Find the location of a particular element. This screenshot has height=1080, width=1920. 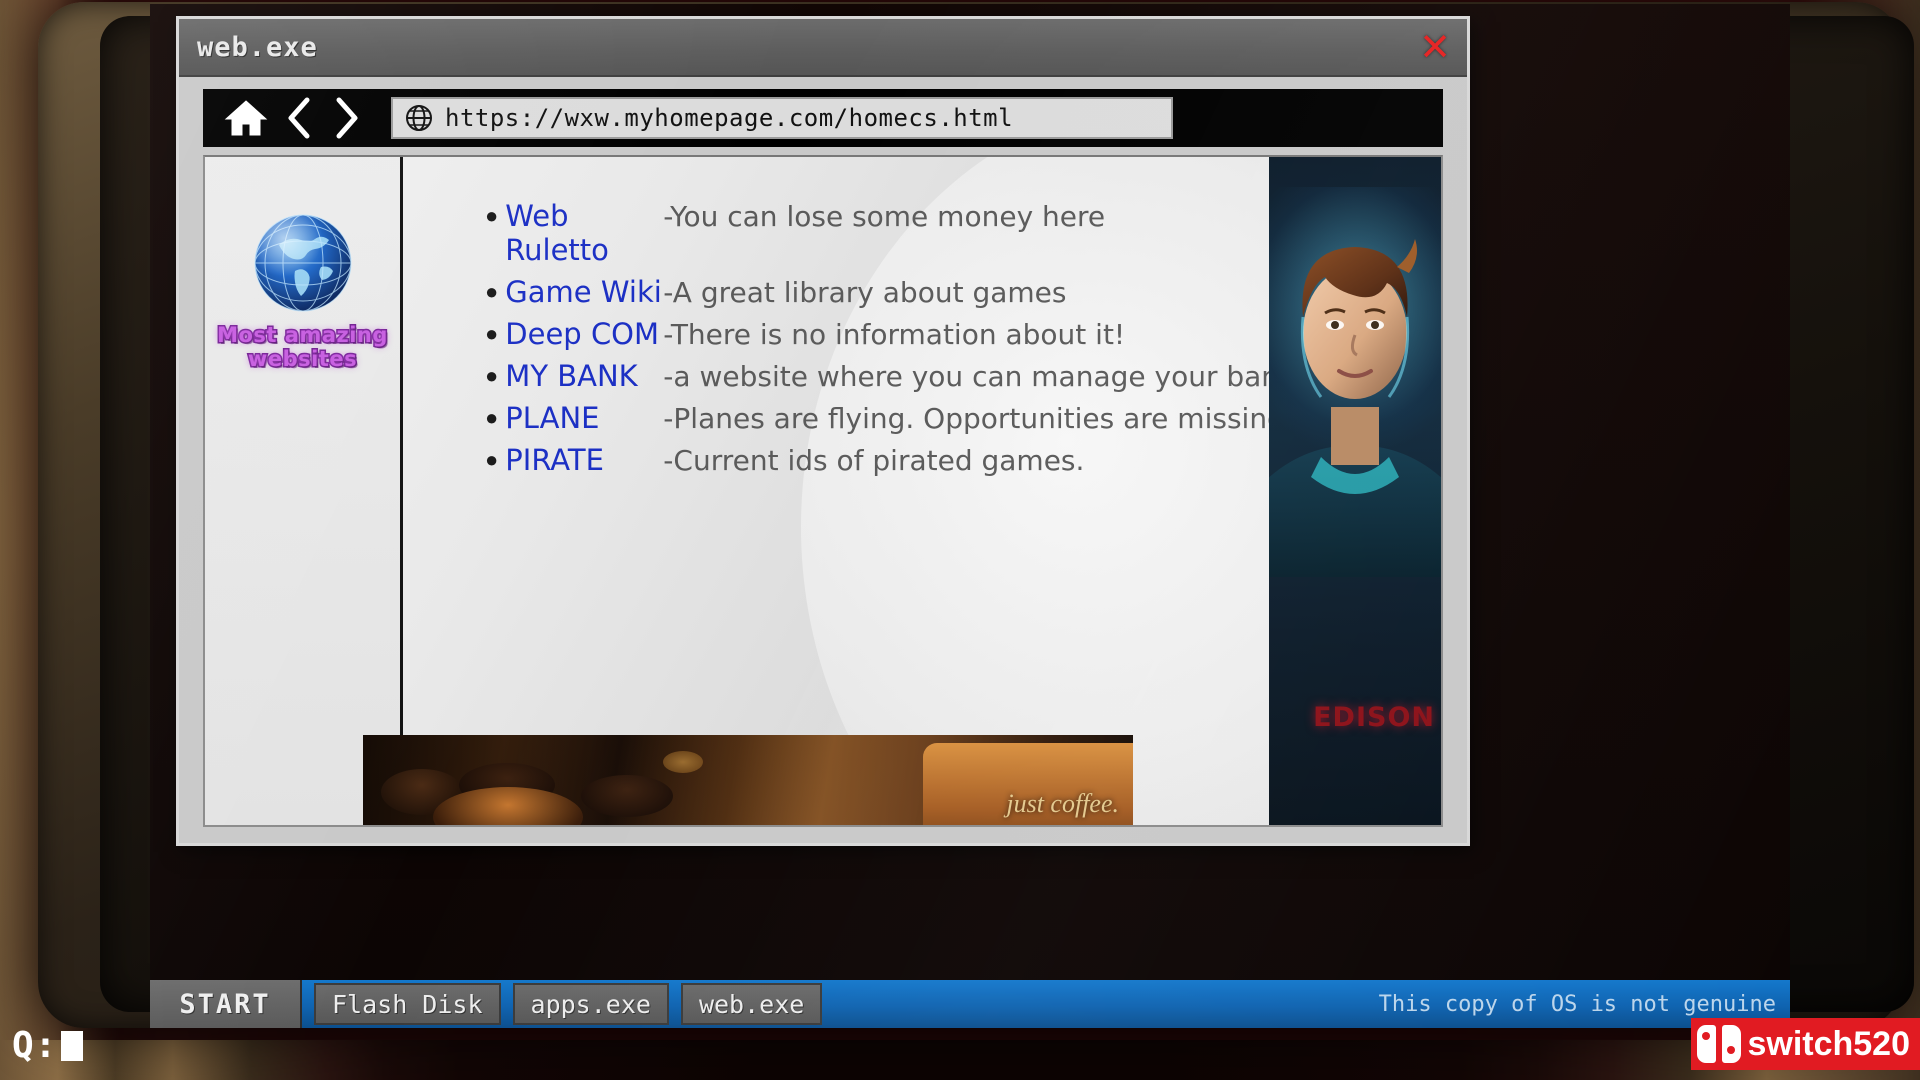

edison-portrait-panel: EDISON is located at coordinates (1355, 491).